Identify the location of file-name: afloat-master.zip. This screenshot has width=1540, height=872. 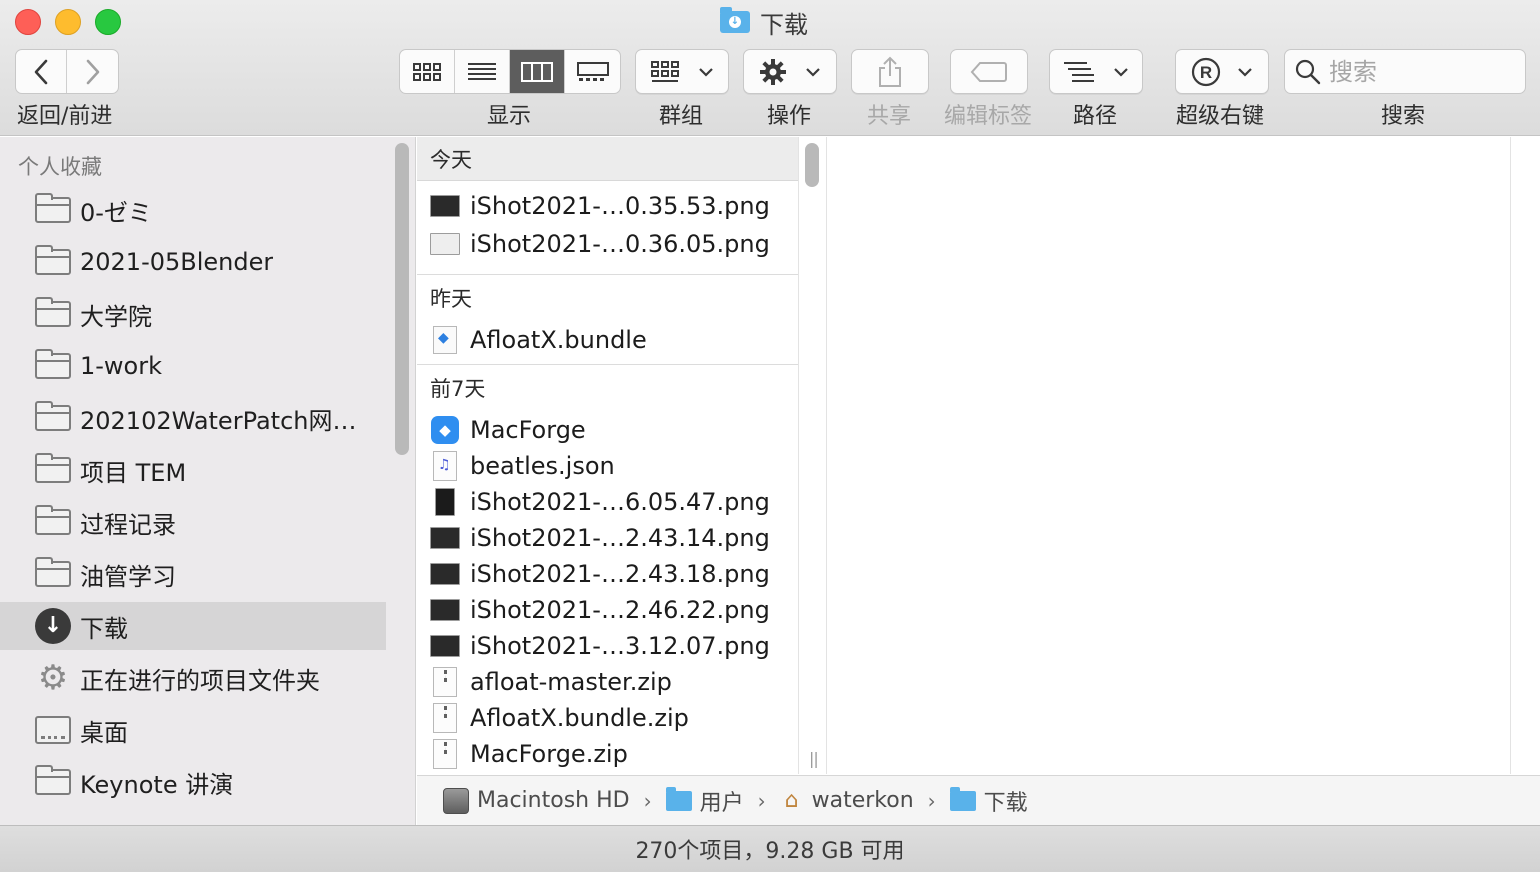
(571, 682).